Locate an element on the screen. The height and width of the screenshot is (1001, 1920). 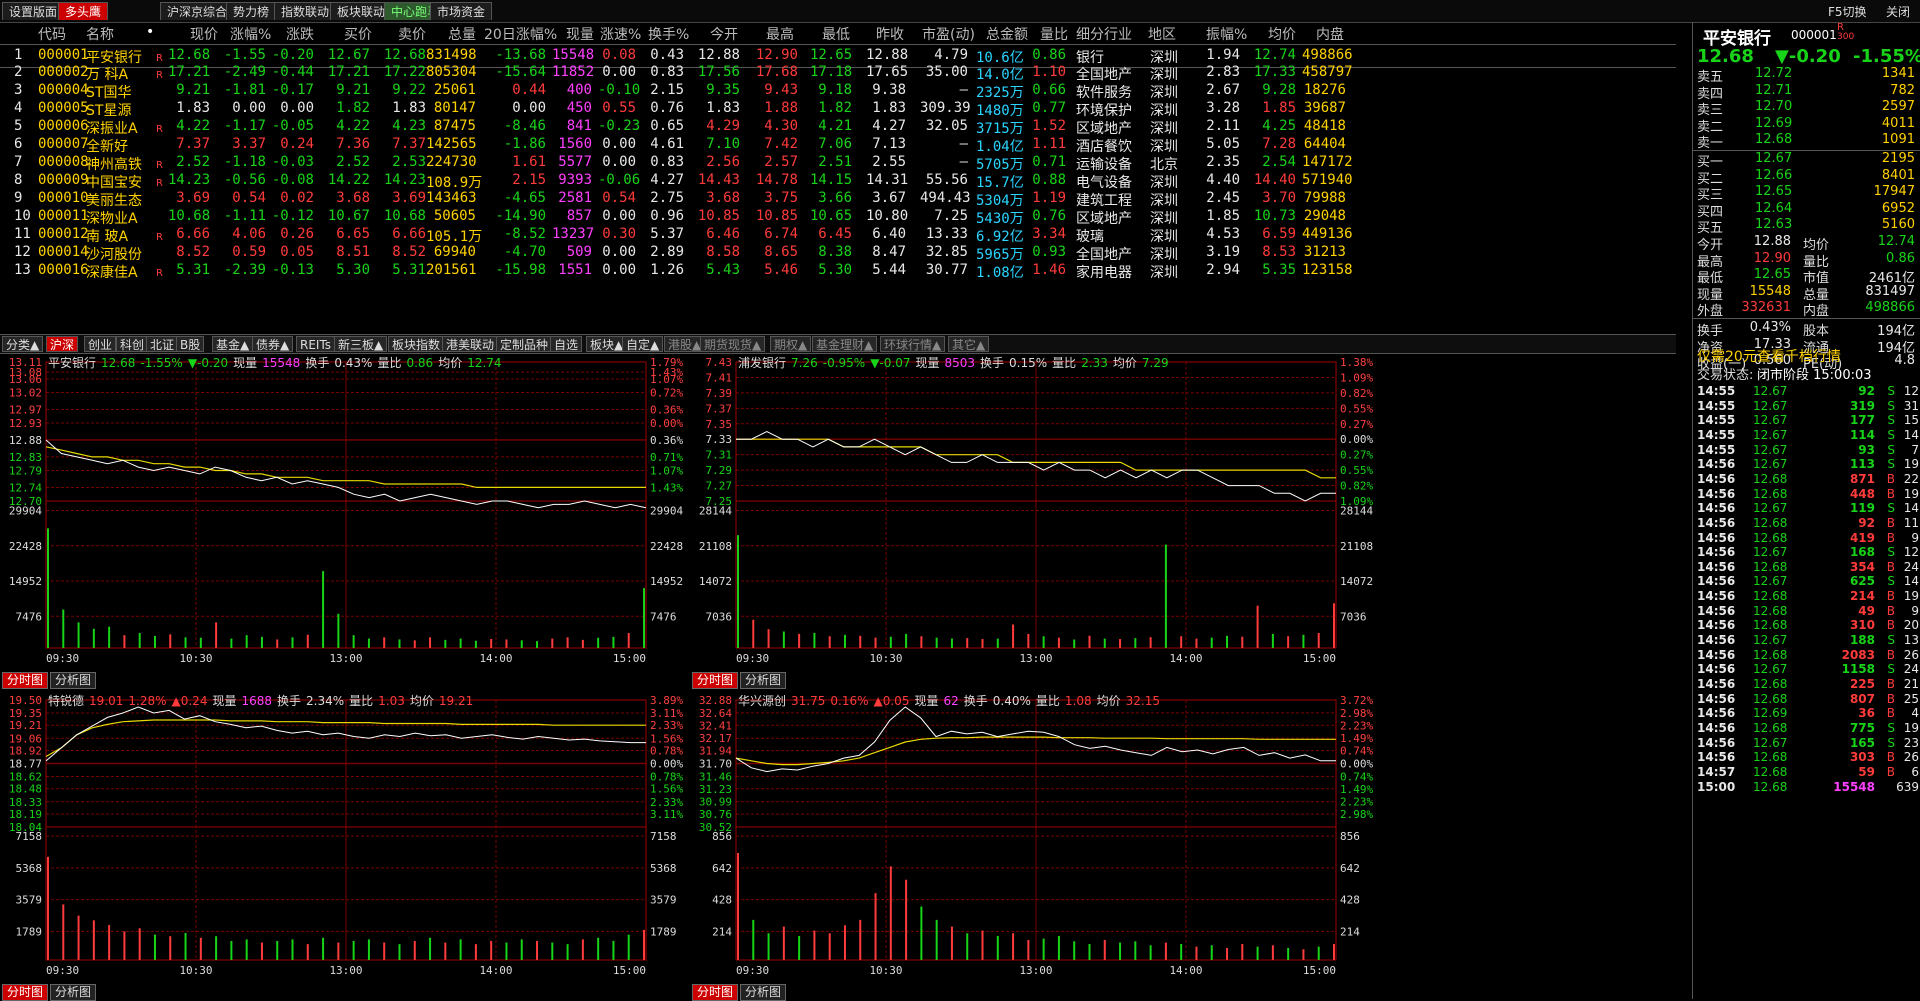
column-header: 20日涨幅% is located at coordinates (520, 34).